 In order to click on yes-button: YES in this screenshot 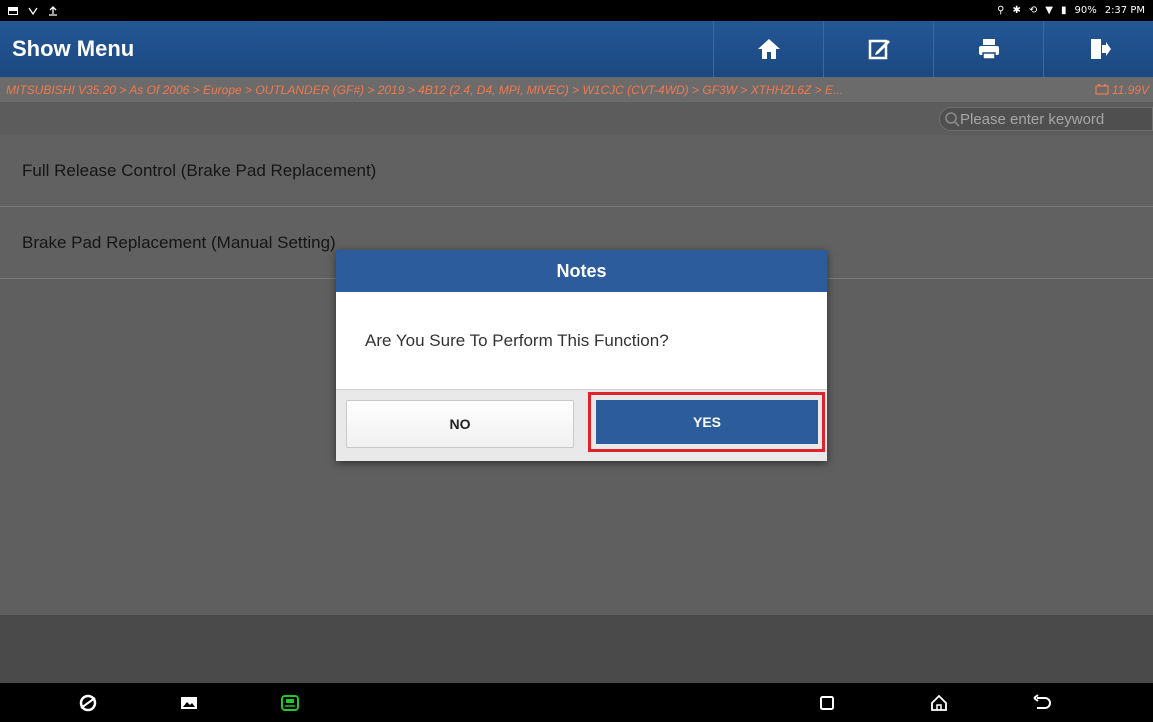, I will do `click(707, 422)`.